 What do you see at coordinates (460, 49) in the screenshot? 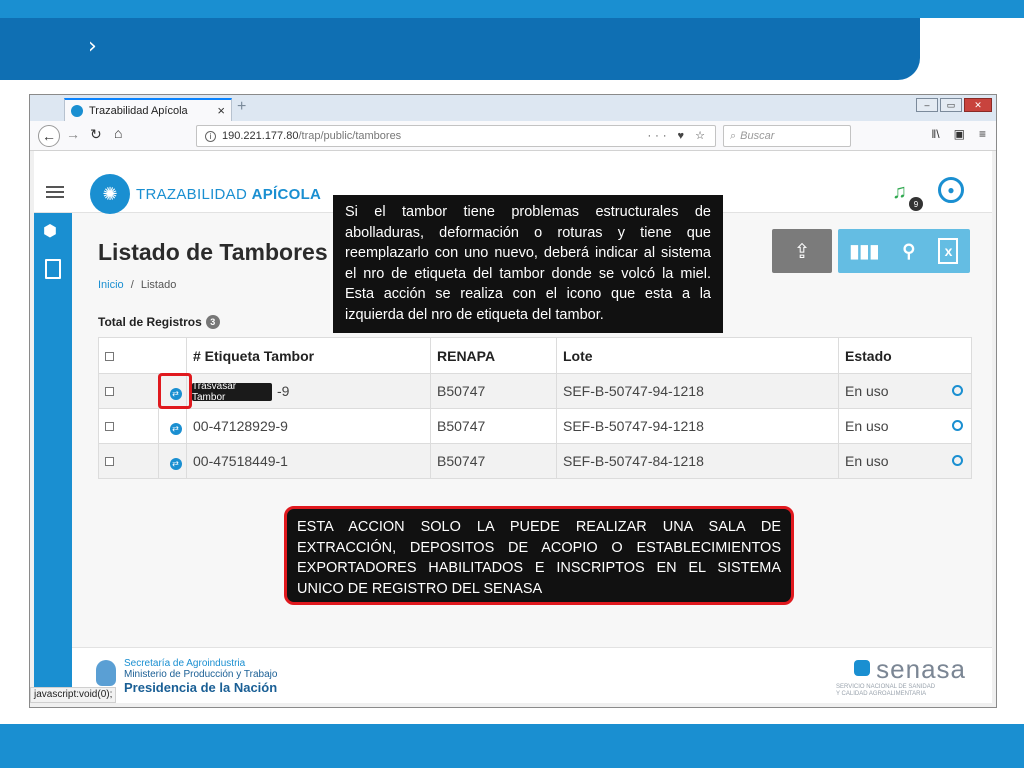
I see `slide-header` at bounding box center [460, 49].